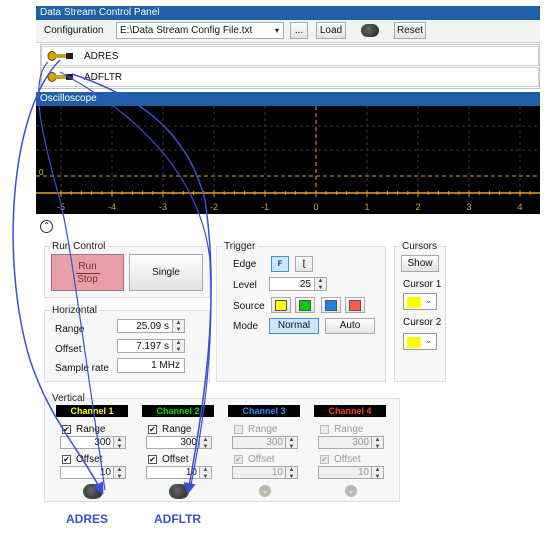  Describe the element at coordinates (112, 207) in the screenshot. I see `x-tick-label: -4` at that location.